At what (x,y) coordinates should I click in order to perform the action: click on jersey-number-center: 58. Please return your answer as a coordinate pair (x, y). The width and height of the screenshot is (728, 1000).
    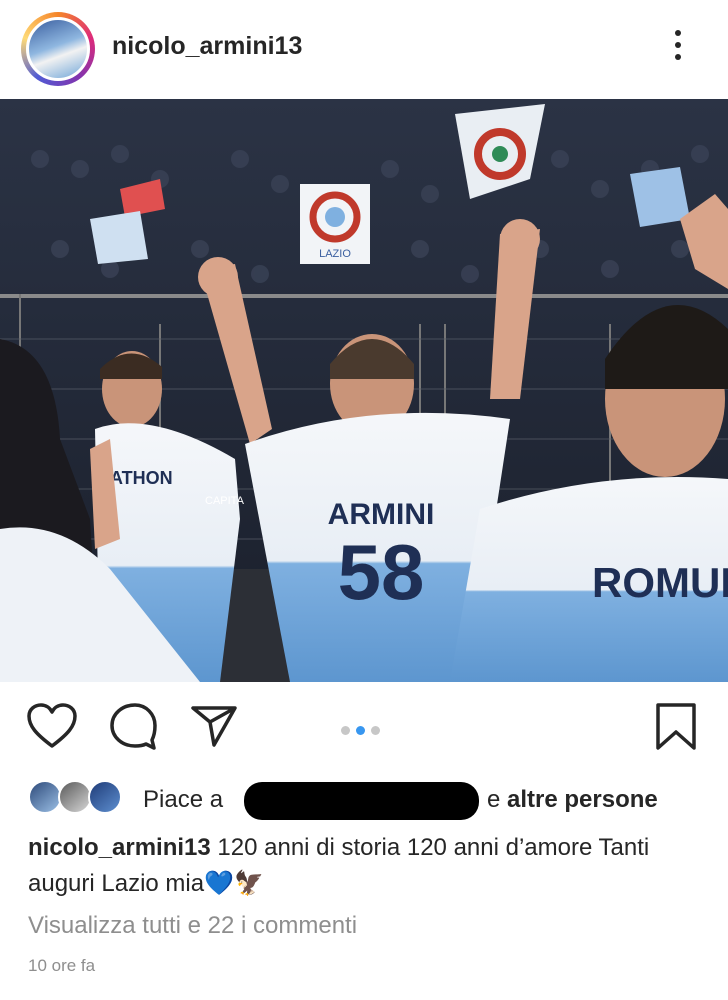
    Looking at the image, I should click on (381, 572).